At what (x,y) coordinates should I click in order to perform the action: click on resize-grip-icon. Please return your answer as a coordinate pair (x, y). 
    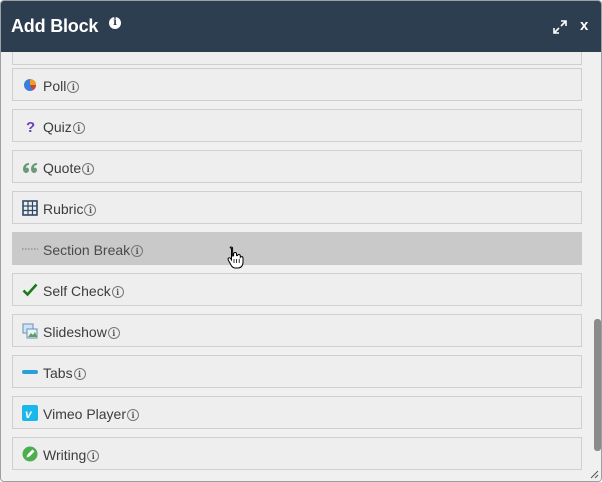
    Looking at the image, I should click on (594, 474).